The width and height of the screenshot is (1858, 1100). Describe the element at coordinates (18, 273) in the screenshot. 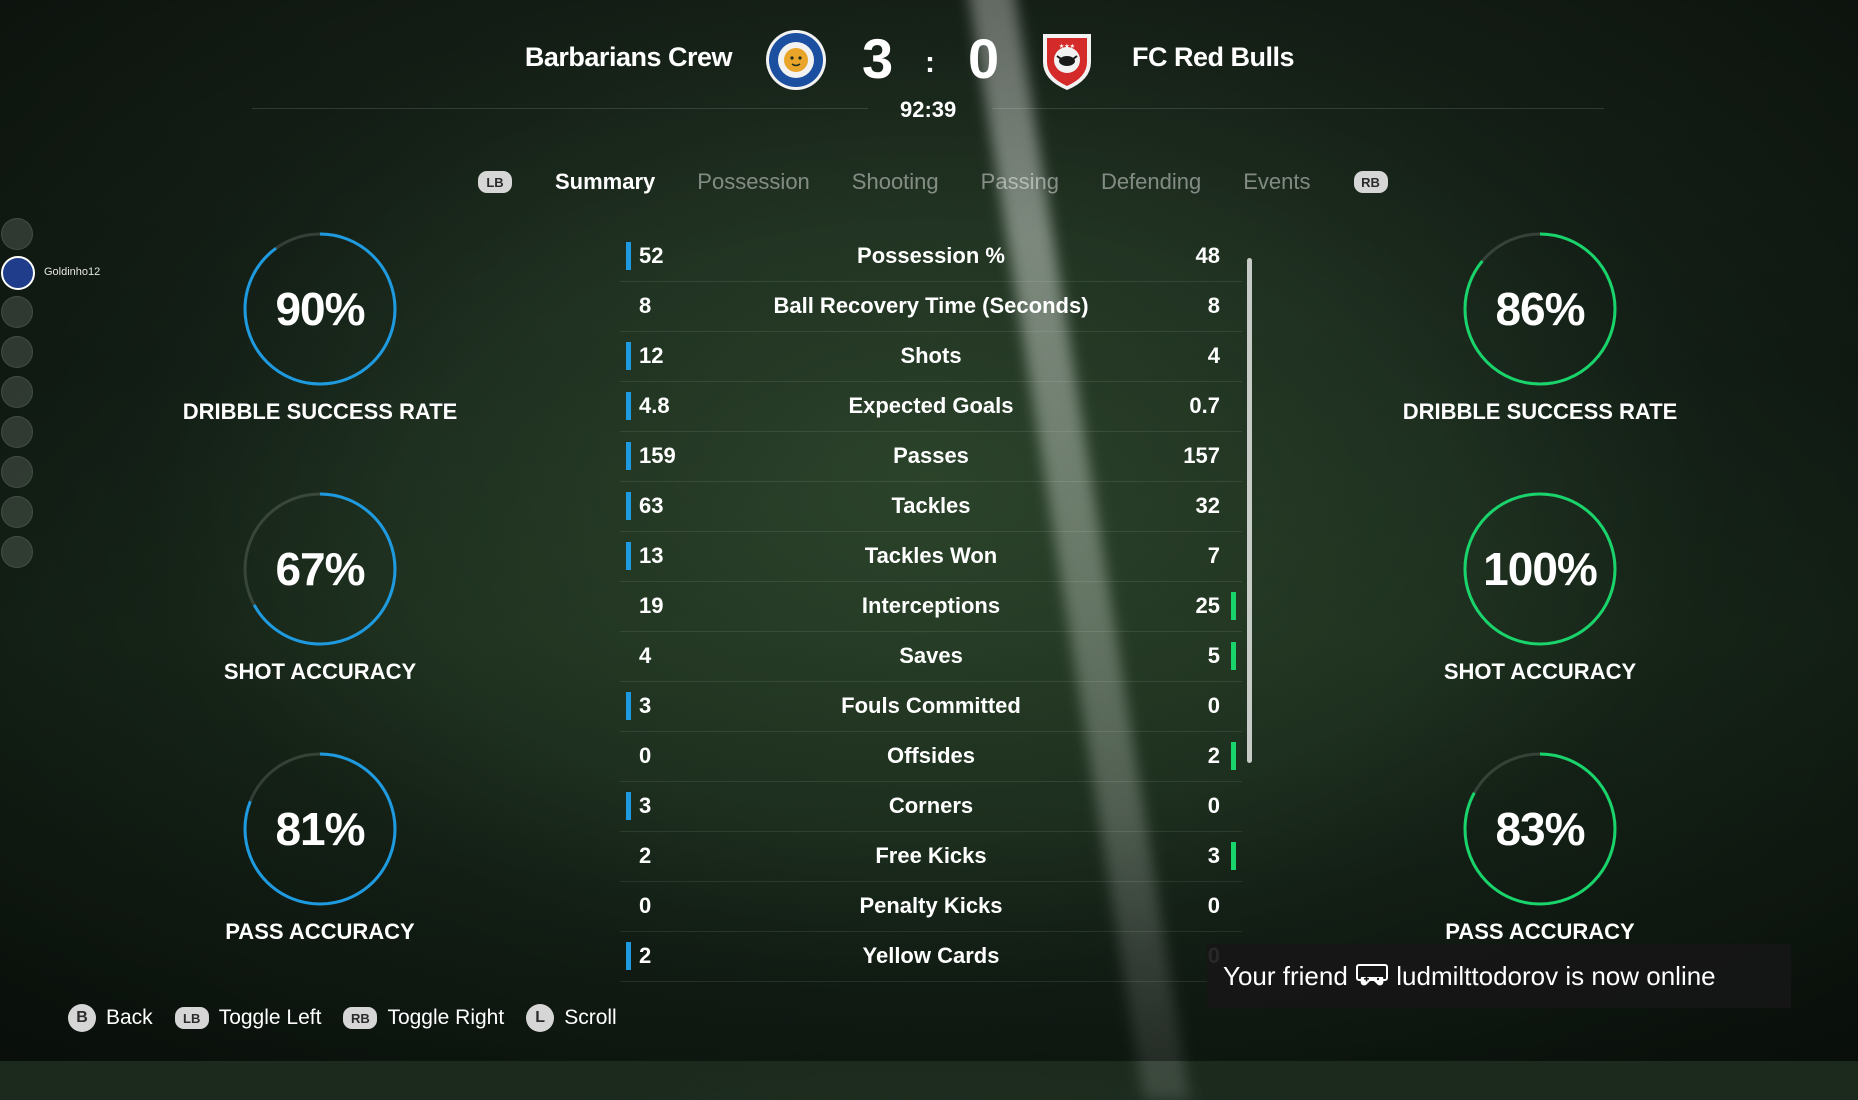

I see `friend-avatar-active` at that location.